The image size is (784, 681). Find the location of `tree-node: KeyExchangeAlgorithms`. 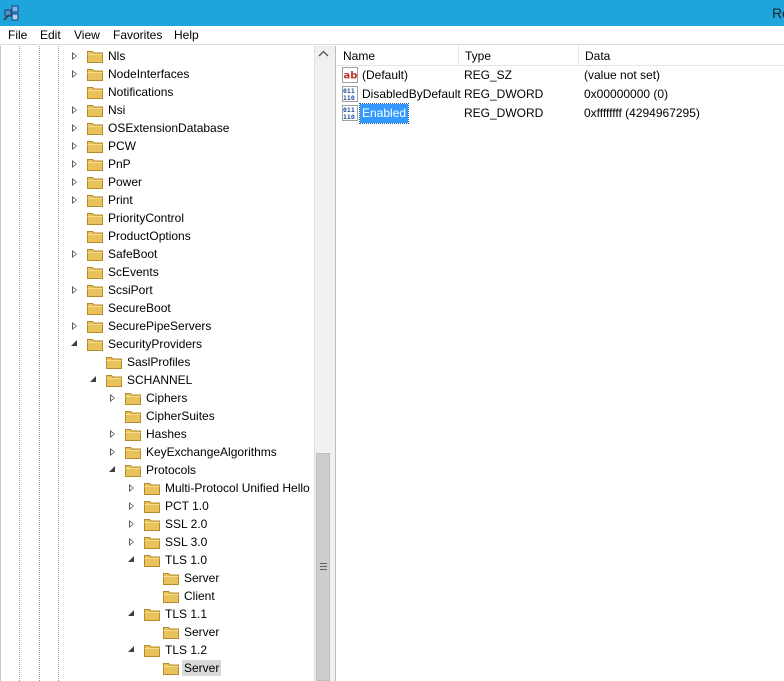

tree-node: KeyExchangeAlgorithms is located at coordinates (212, 452).